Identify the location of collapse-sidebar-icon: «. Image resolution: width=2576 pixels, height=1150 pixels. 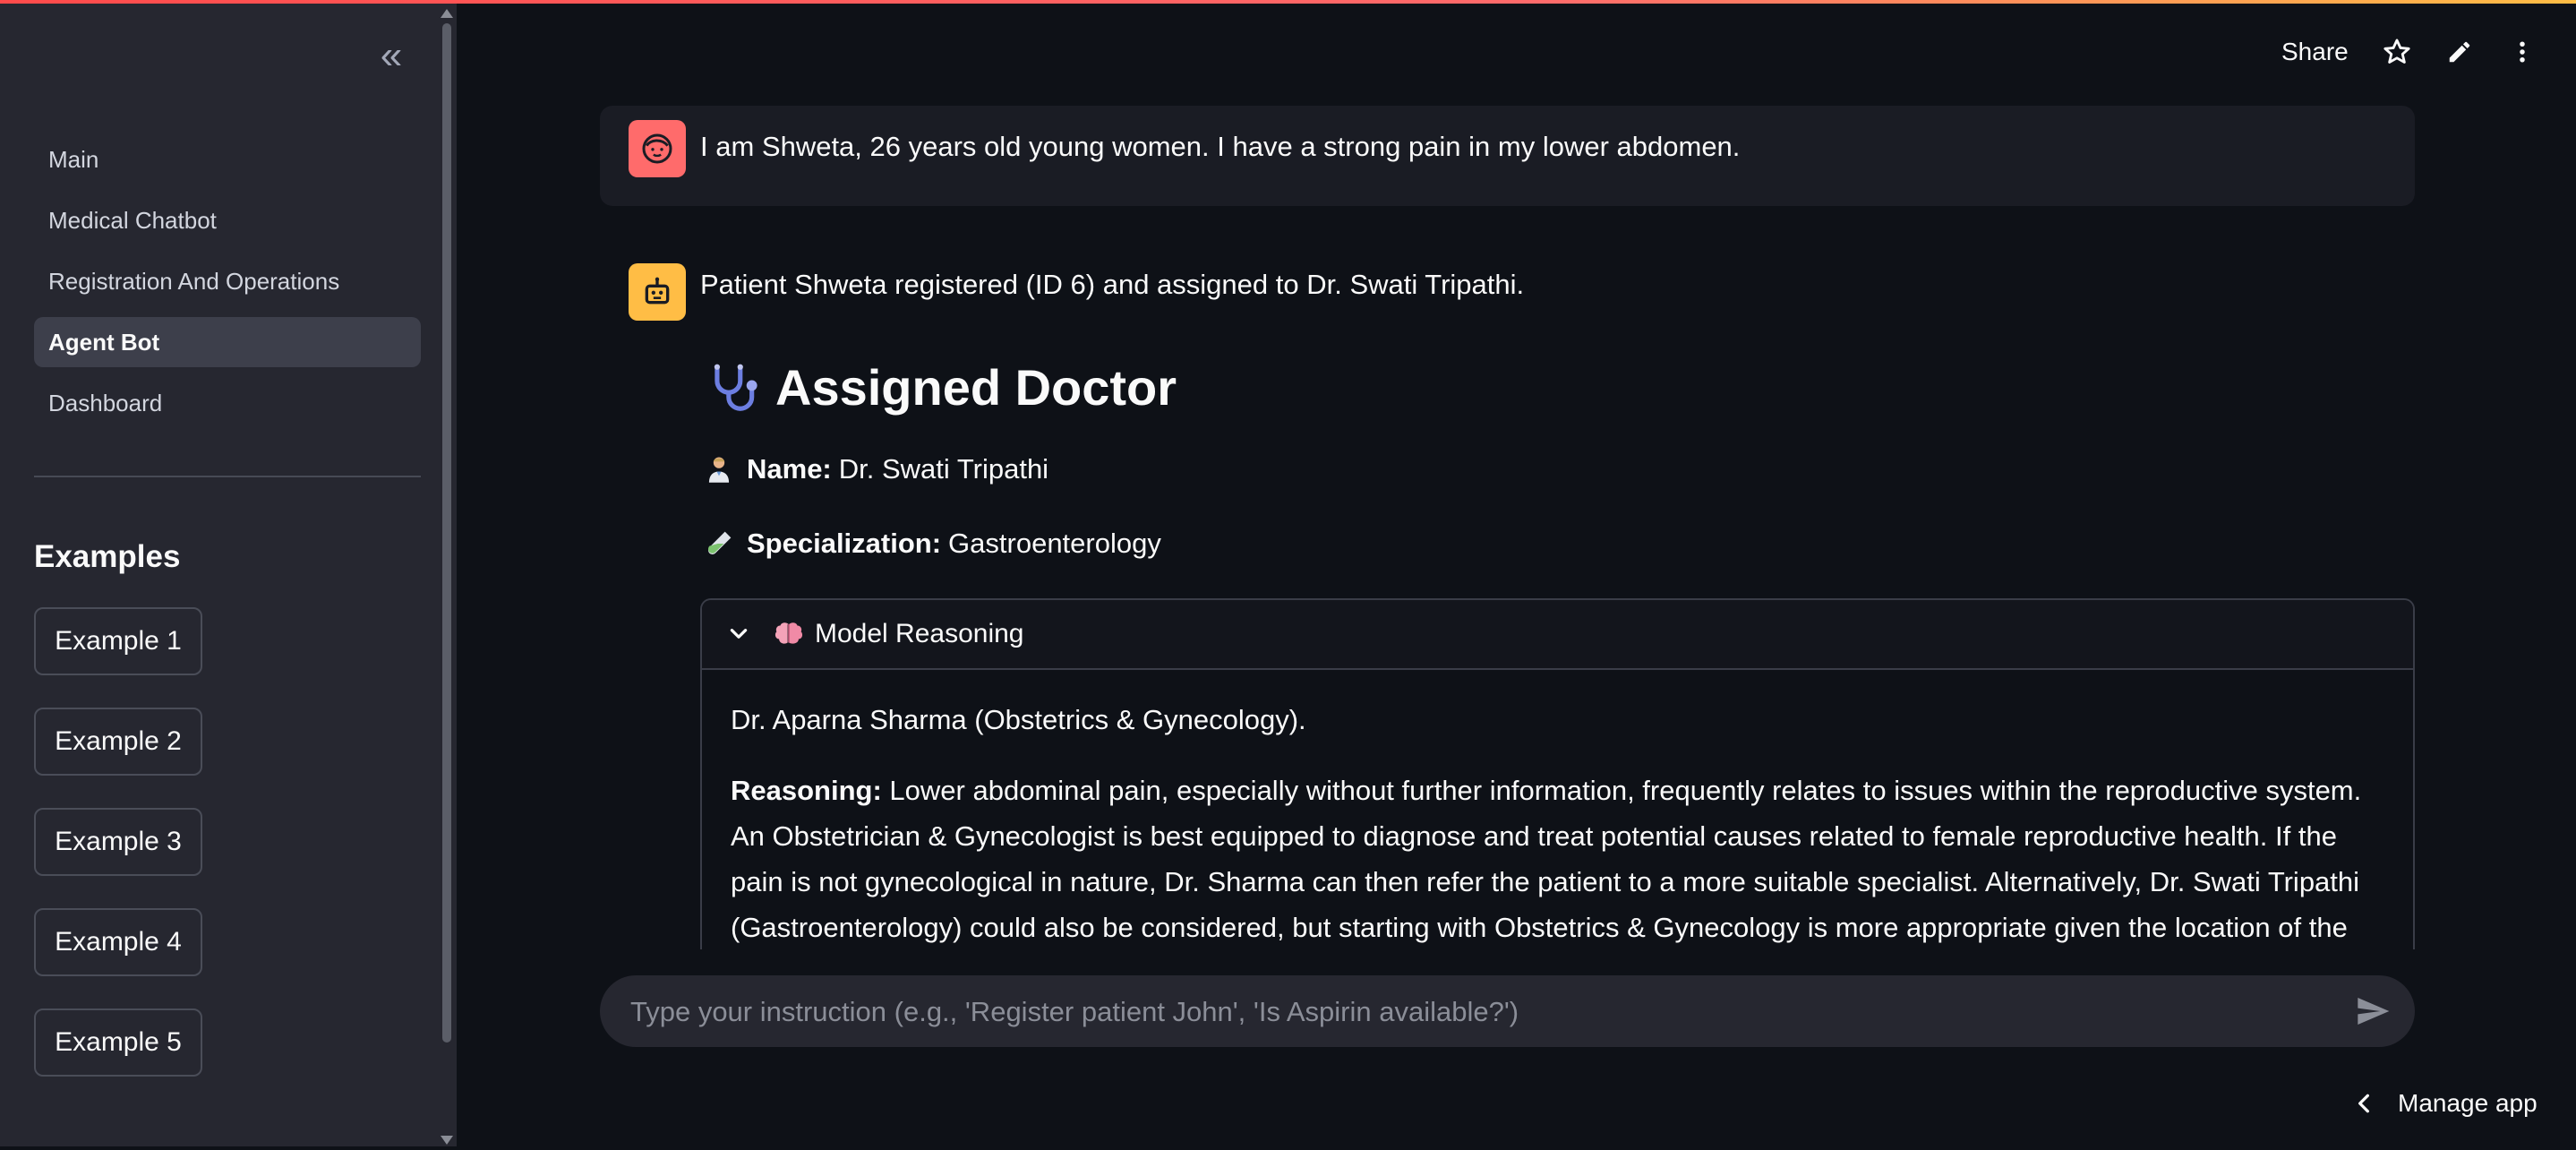
(391, 55).